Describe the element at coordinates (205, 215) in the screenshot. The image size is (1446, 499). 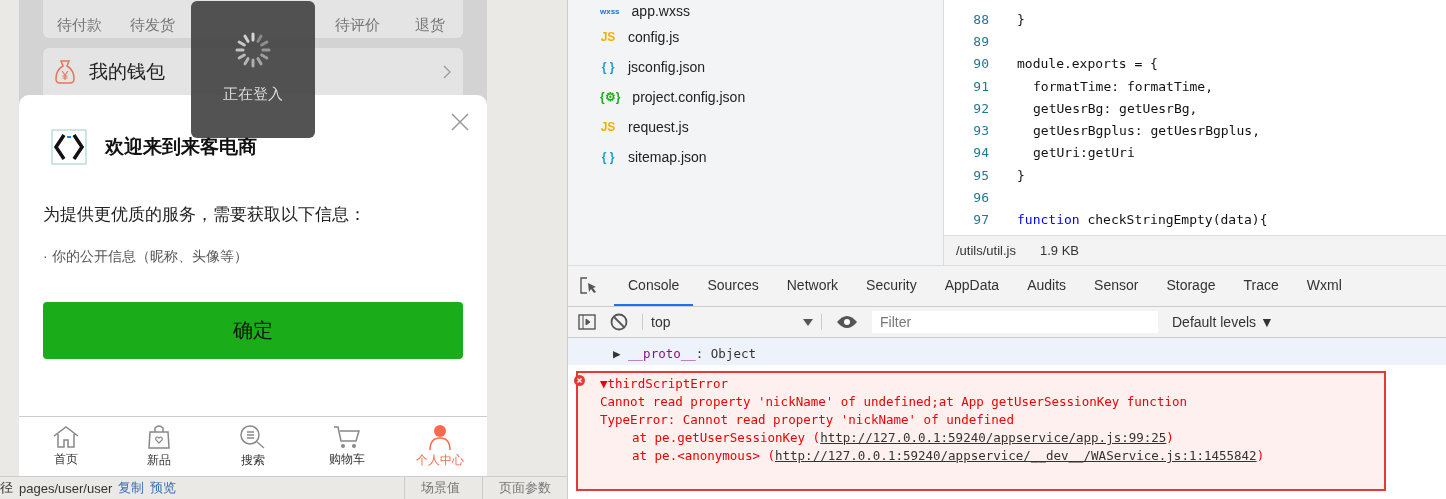
I see `permission-prompt: 为提供更优质的服务，需要获取以下信息：` at that location.